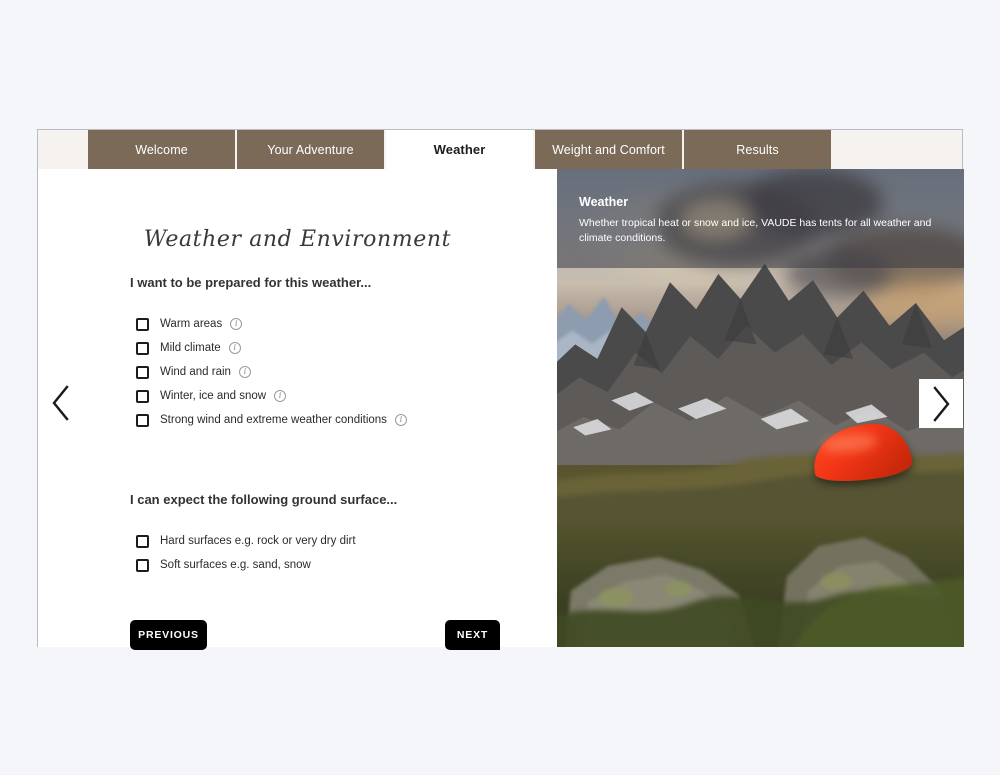 Image resolution: width=1000 pixels, height=775 pixels. What do you see at coordinates (142, 348) in the screenshot?
I see `checkbox-mild-climate` at bounding box center [142, 348].